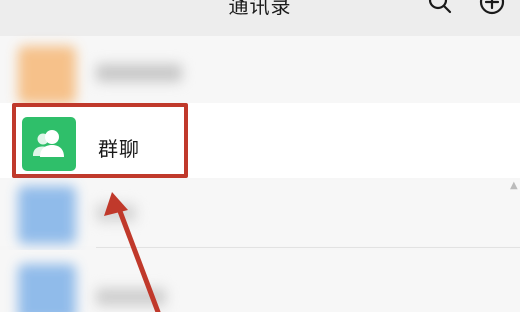 The height and width of the screenshot is (312, 520). I want to click on group-chat-row: 群聊, so click(100, 140).